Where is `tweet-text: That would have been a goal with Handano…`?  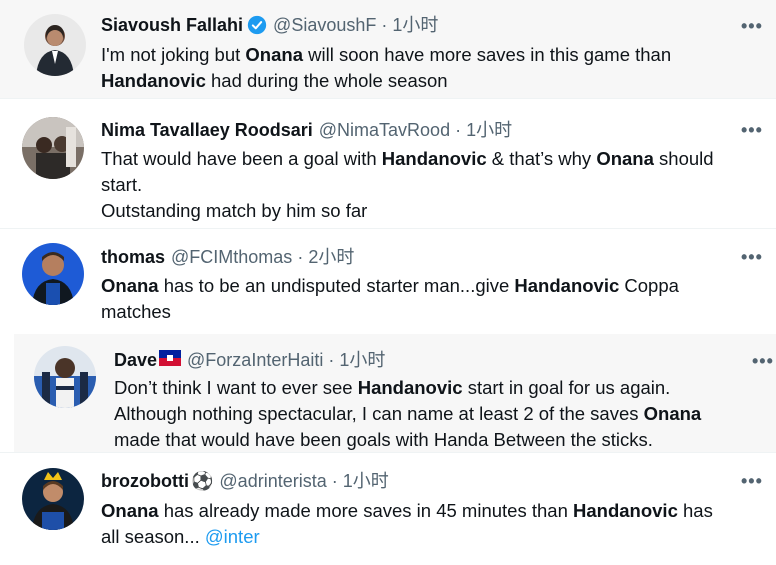 tweet-text: That would have been a goal with Handano… is located at coordinates (407, 184).